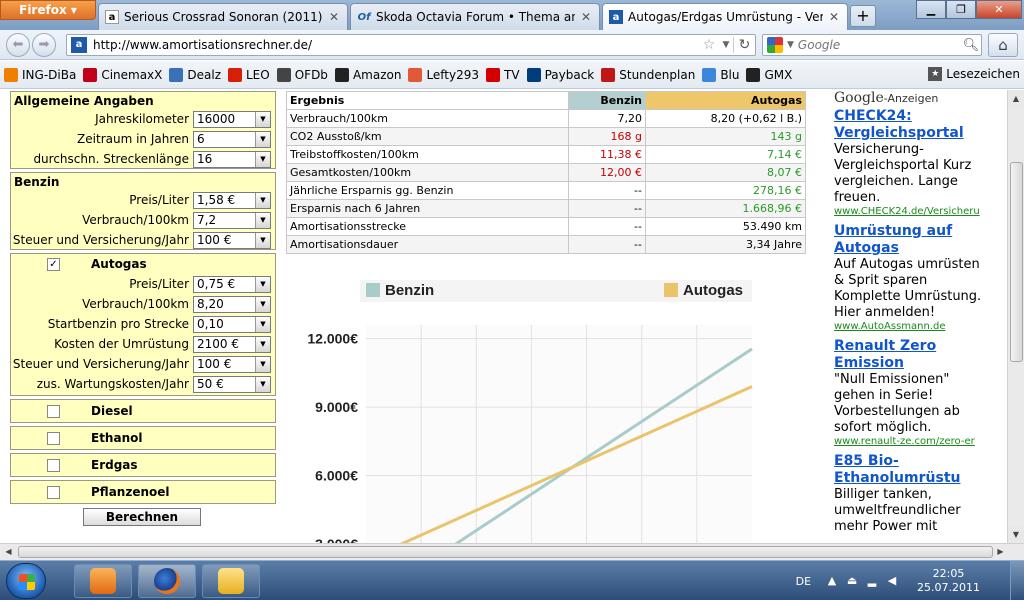 The width and height of the screenshot is (1024, 600). What do you see at coordinates (231, 581) in the screenshot?
I see `taskbar-mail` at bounding box center [231, 581].